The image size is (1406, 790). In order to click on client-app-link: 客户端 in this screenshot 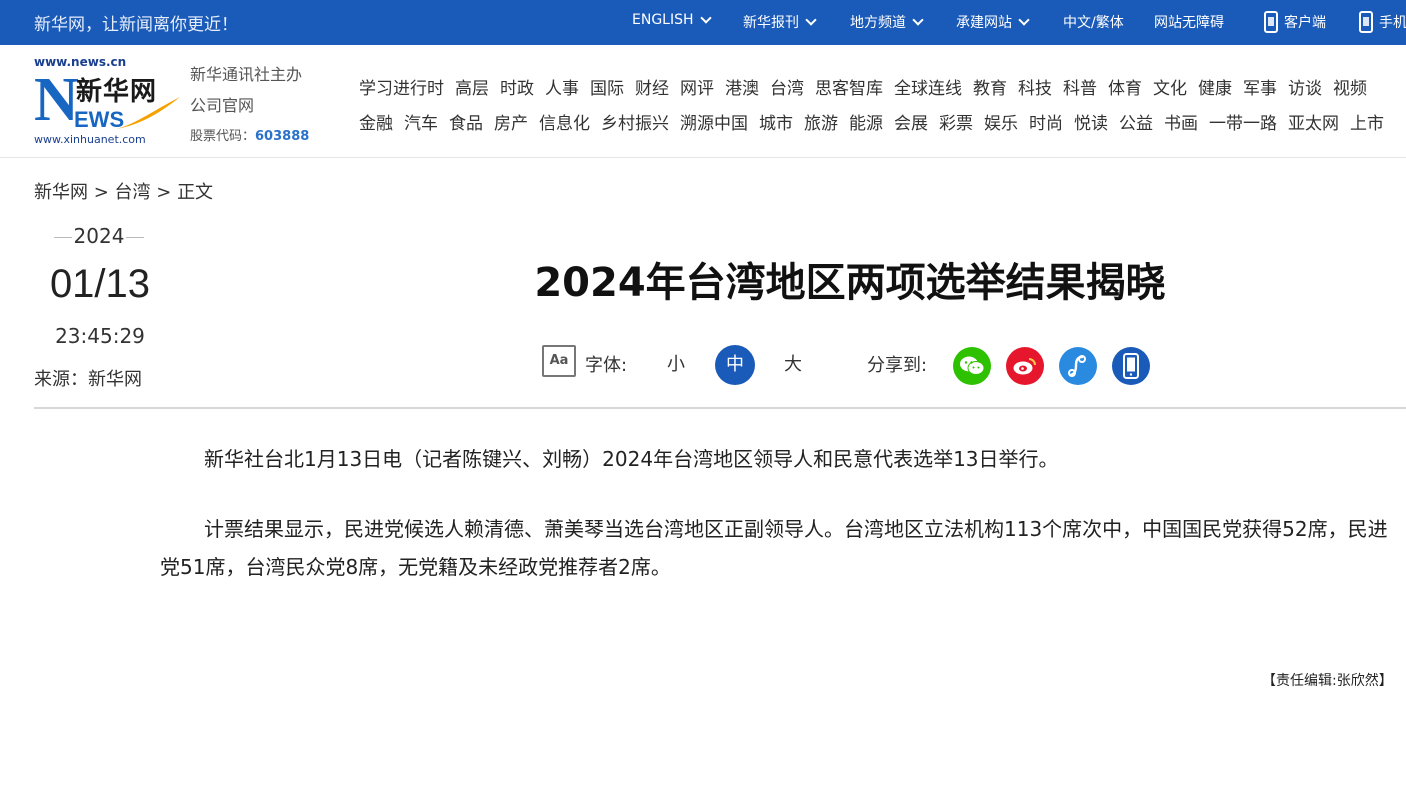, I will do `click(1295, 22)`.